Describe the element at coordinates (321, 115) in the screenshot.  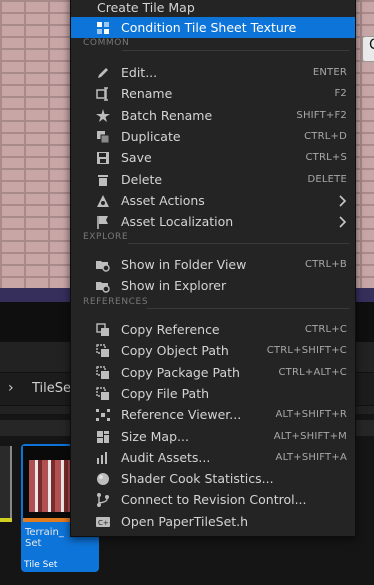
I see `menu-item-shortcut: SHIFT+F2` at that location.